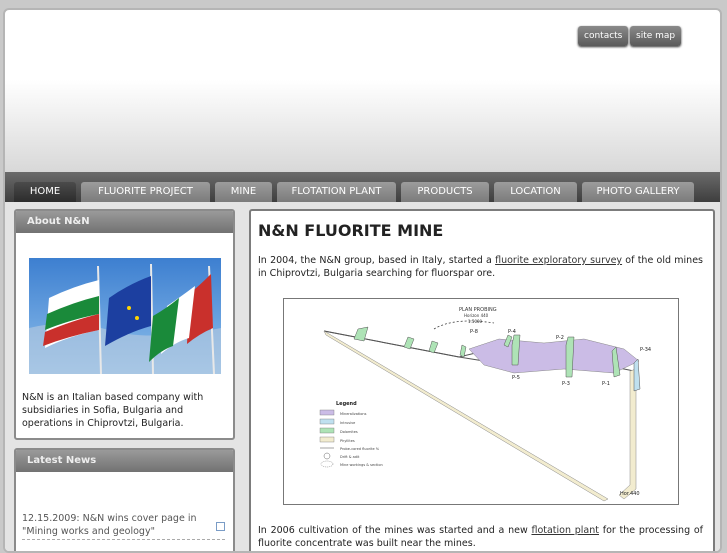 The image size is (727, 553). Describe the element at coordinates (346, 404) in the screenshot. I see `map-legend-title: Legend` at that location.